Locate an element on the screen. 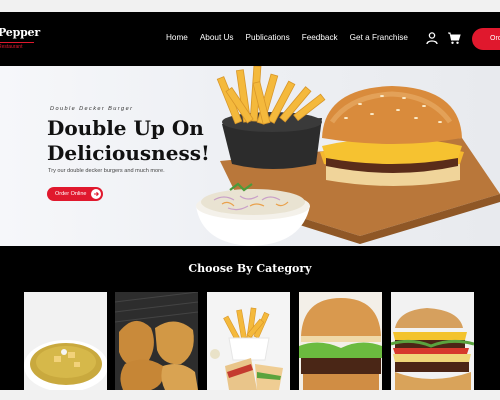  order-online-label: Order Online is located at coordinates (71, 194).